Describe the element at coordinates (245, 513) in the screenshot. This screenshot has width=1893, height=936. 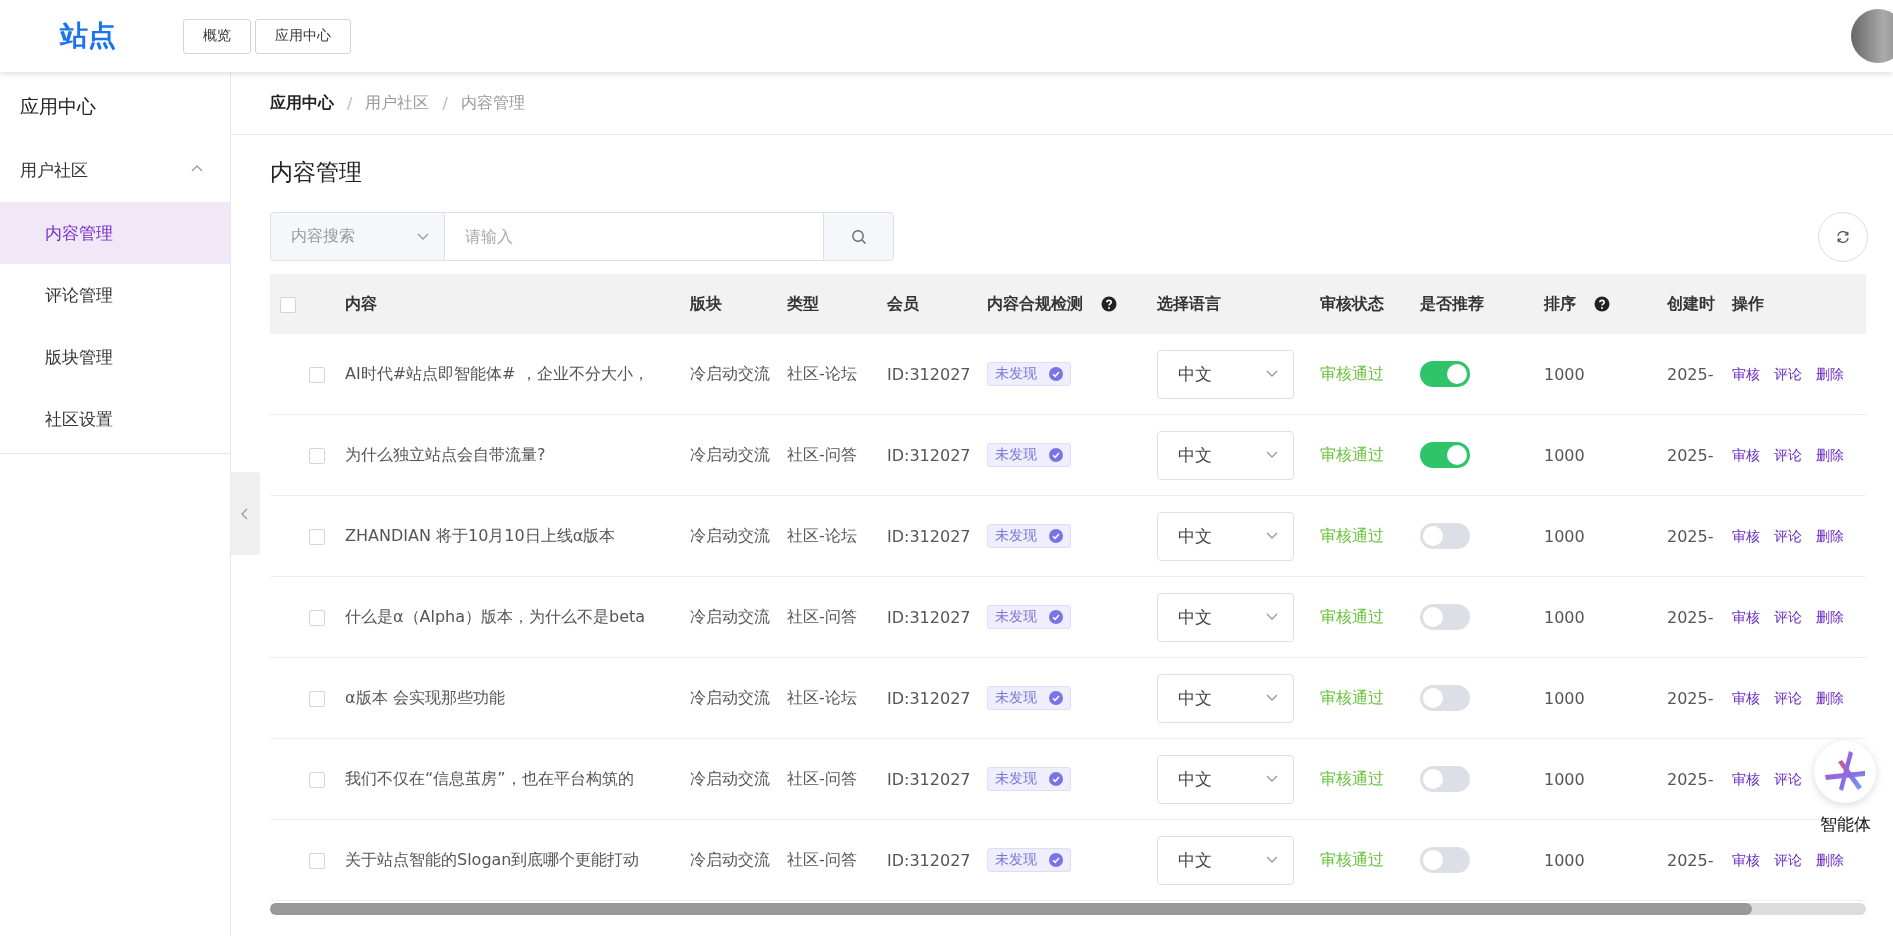
I see `collapse-handle` at that location.